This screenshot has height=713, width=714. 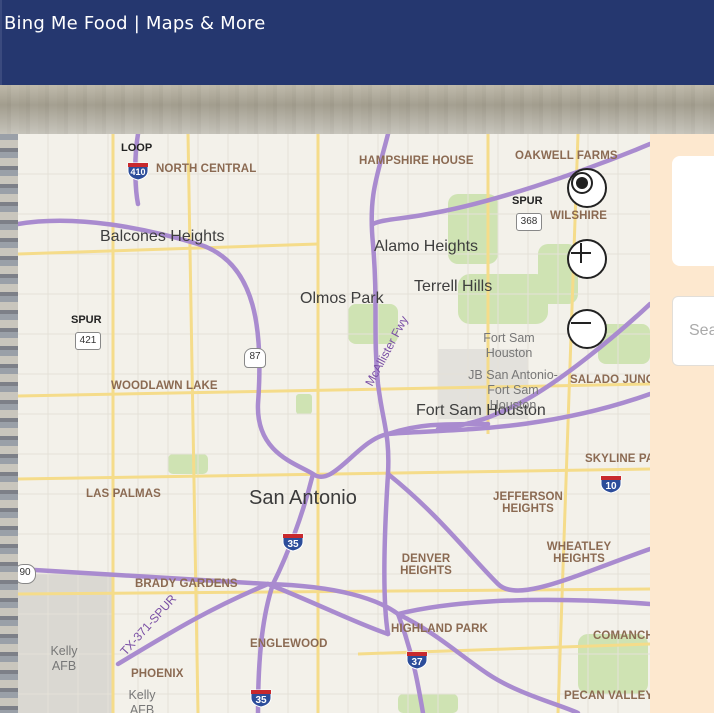 What do you see at coordinates (186, 584) in the screenshot?
I see `nbh-label: BRADY GARDENS` at bounding box center [186, 584].